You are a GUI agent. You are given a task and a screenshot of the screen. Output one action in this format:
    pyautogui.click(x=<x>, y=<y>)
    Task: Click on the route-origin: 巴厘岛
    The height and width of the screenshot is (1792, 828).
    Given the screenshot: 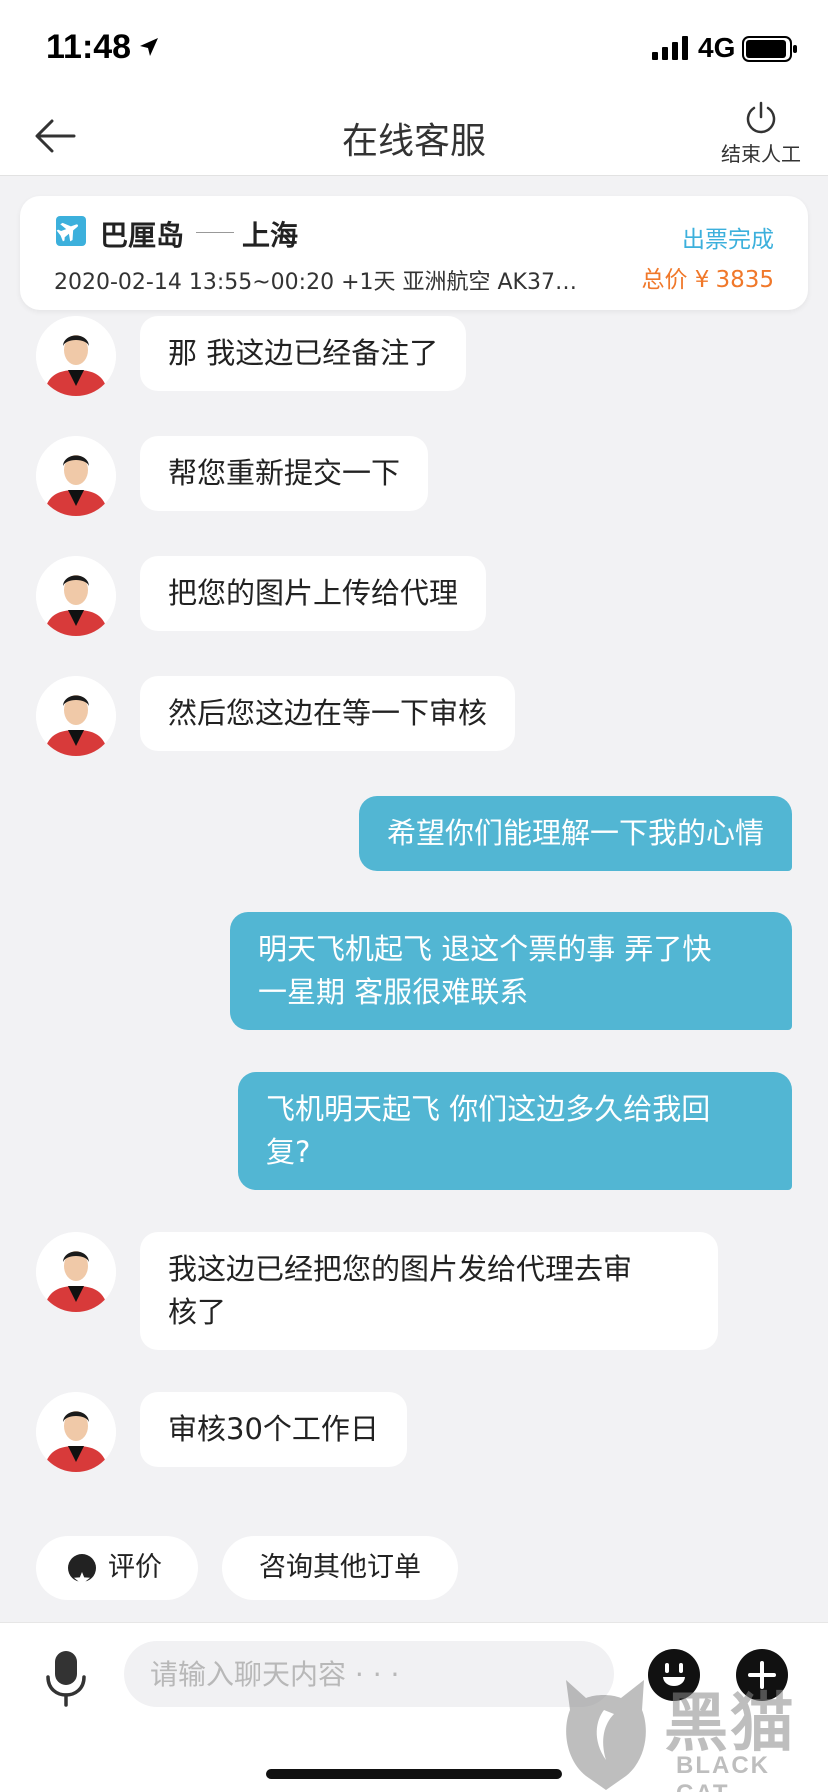 What is the action you would take?
    pyautogui.click(x=142, y=235)
    